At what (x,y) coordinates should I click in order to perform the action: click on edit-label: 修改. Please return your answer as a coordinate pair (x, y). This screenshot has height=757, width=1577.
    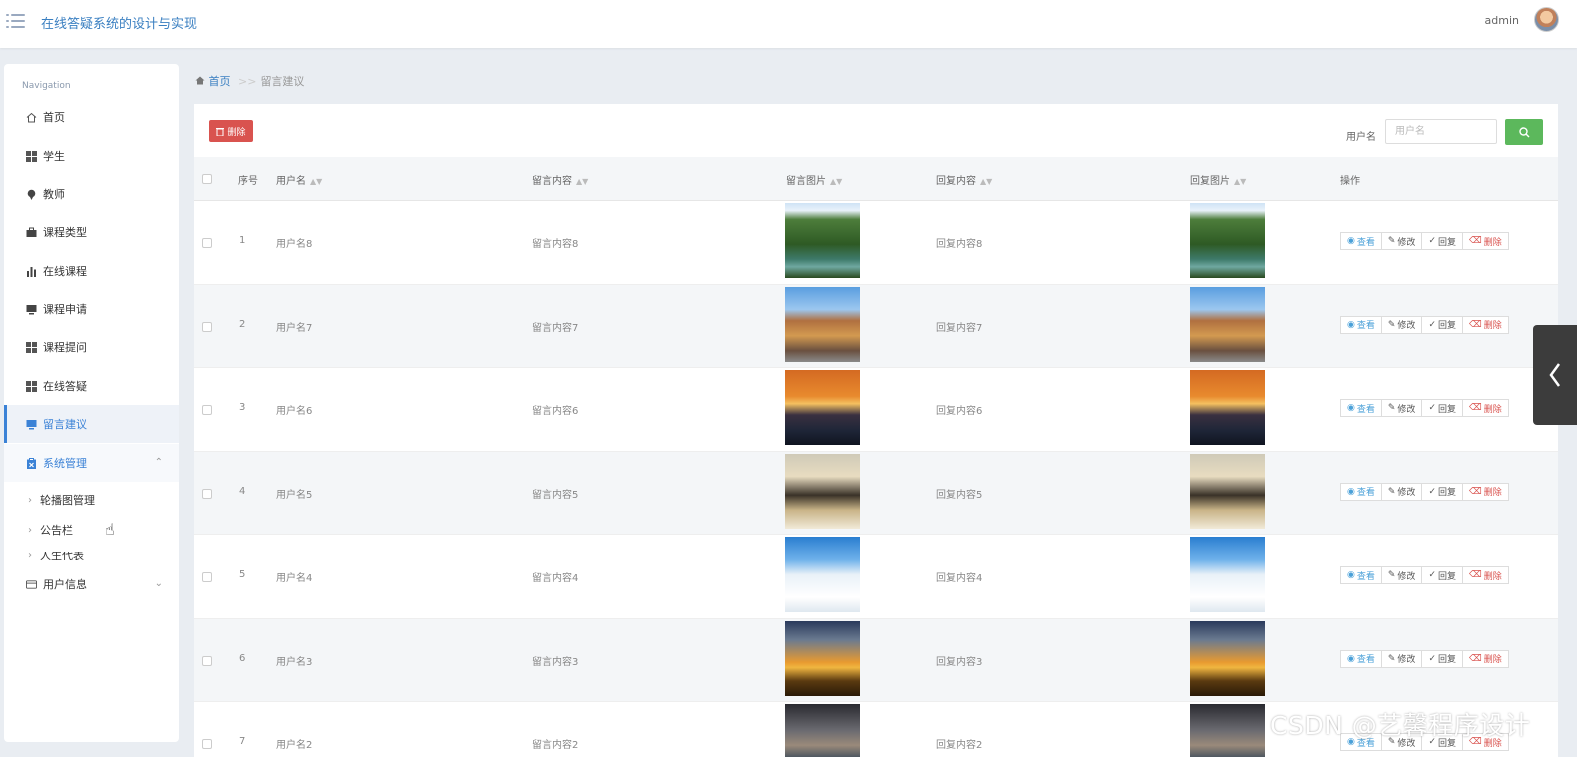
    Looking at the image, I should click on (1406, 493).